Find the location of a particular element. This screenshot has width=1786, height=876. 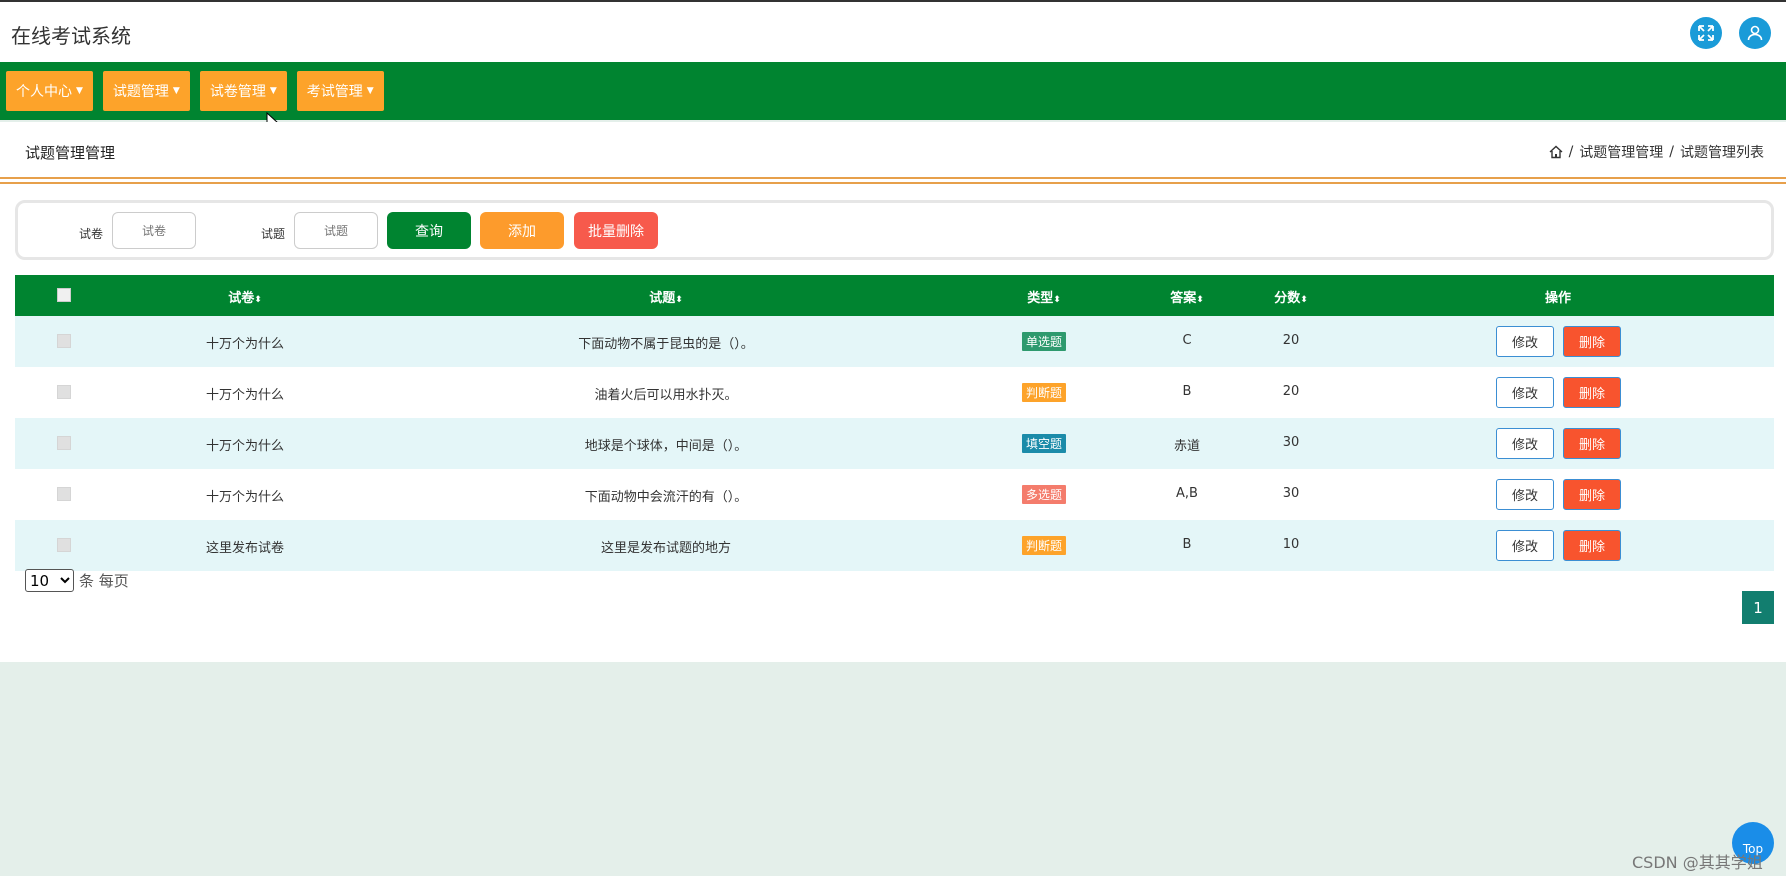

cell-question: 下面动物不属于昆虫的是（）。 is located at coordinates (666, 344).